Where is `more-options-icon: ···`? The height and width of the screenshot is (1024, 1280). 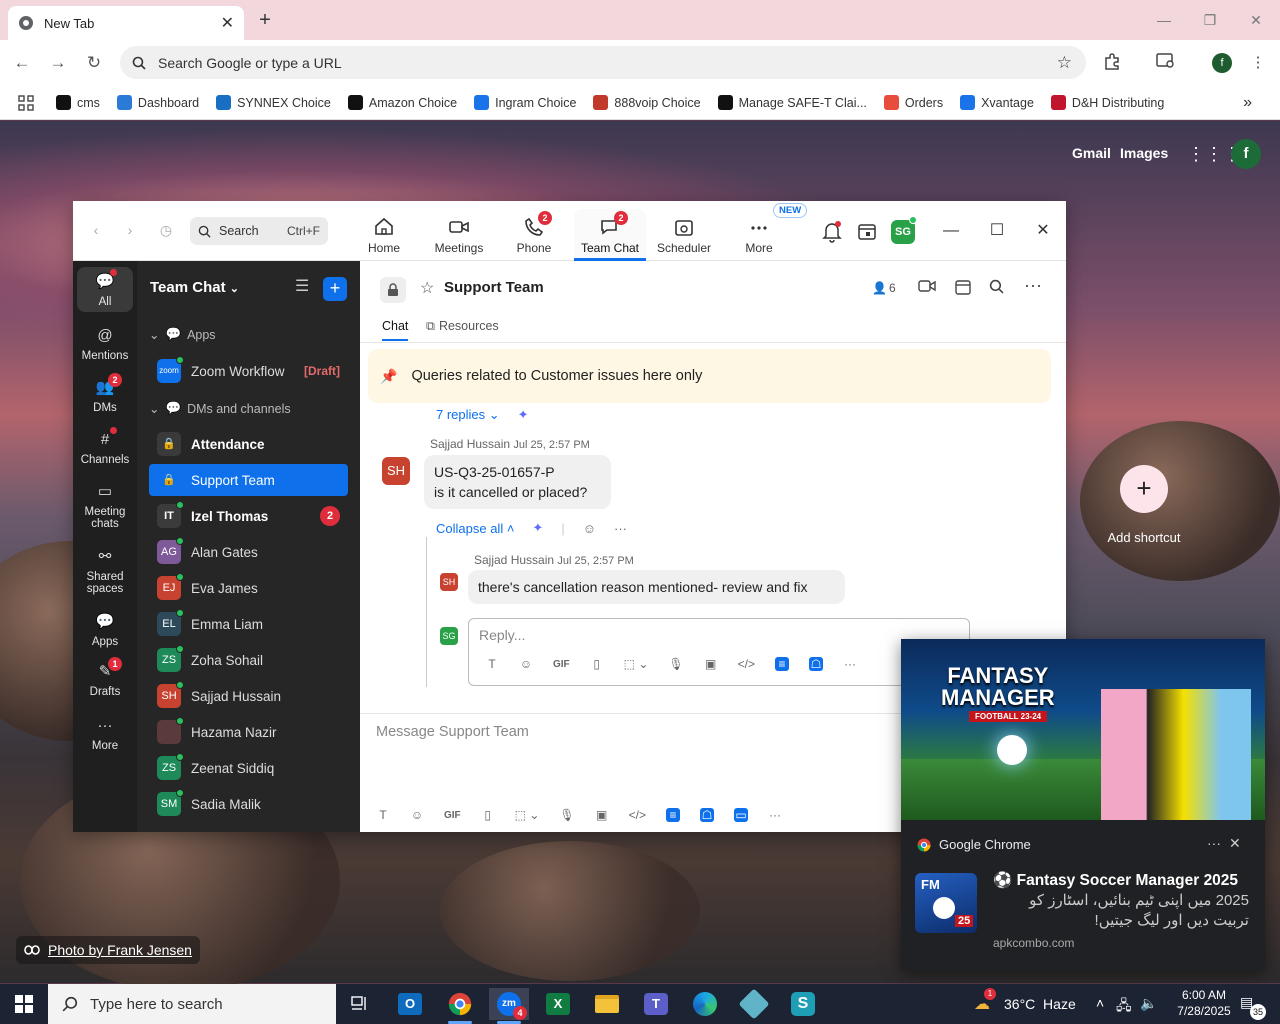
more-options-icon: ··· is located at coordinates (850, 664).